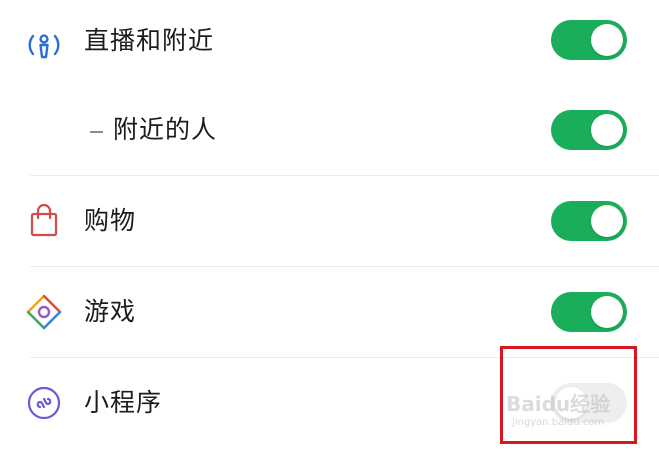 This screenshot has width=659, height=450. Describe the element at coordinates (96, 132) in the screenshot. I see `sub-item-dash` at that location.